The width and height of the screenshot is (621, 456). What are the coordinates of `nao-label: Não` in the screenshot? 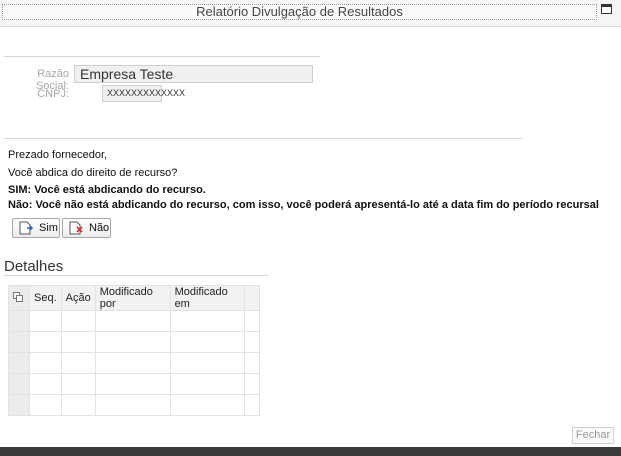 It's located at (99, 228).